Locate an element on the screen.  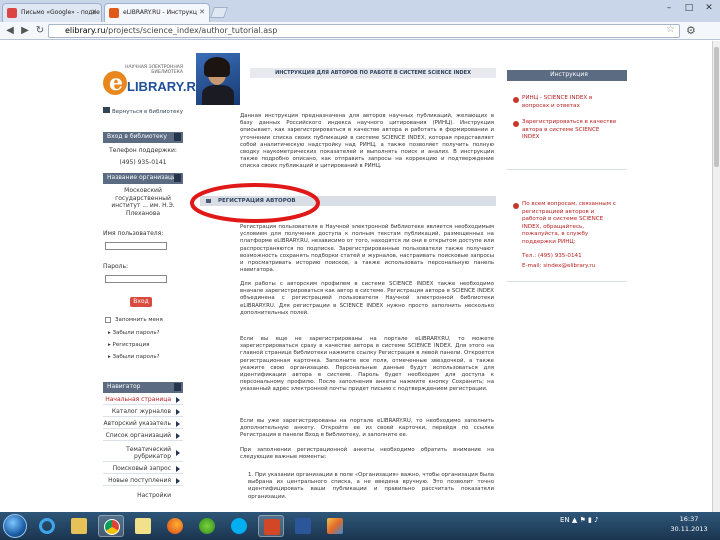
taskbar-chrome is located at coordinates (111, 526).